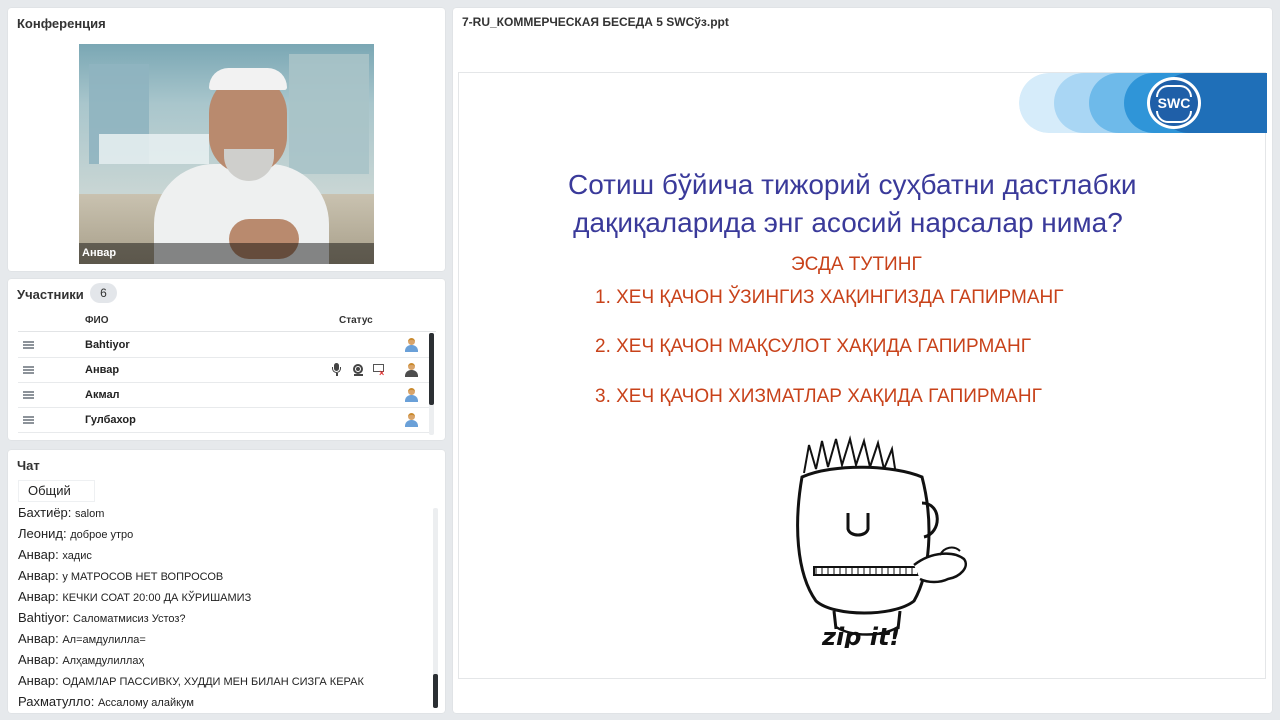  What do you see at coordinates (42, 533) in the screenshot?
I see `chat-author: Леонид:` at bounding box center [42, 533].